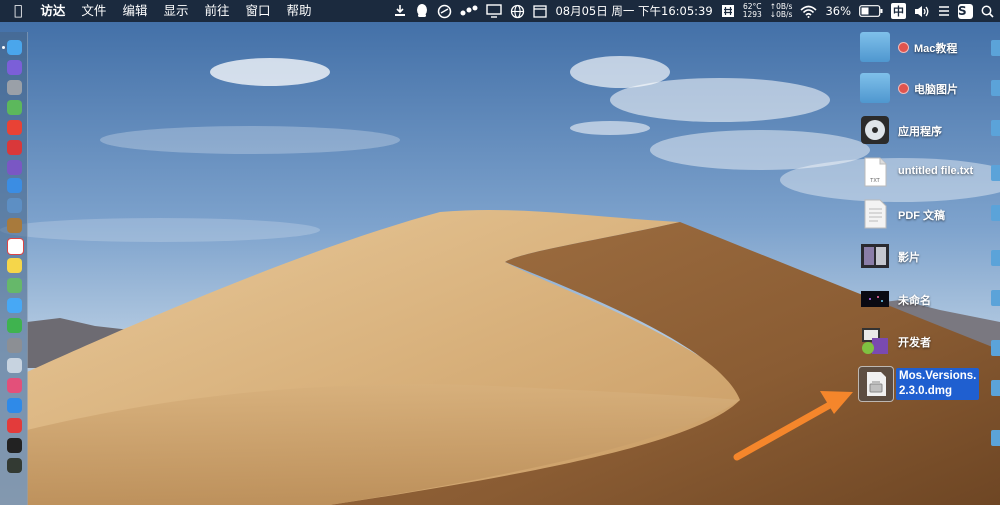 The image size is (1000, 505). What do you see at coordinates (793, 426) in the screenshot?
I see `annotation-arrow-icon` at bounding box center [793, 426].